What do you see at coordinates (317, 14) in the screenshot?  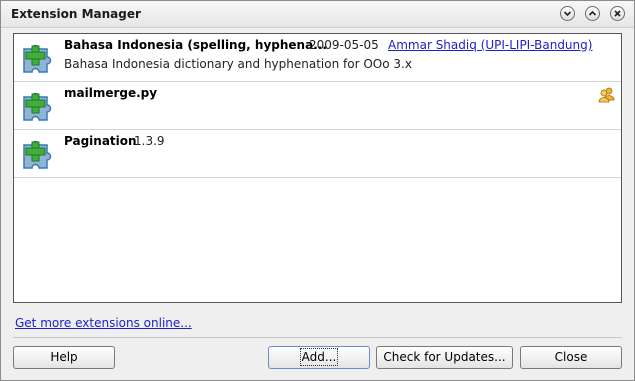 I see `title-bar: Extension Manager` at bounding box center [317, 14].